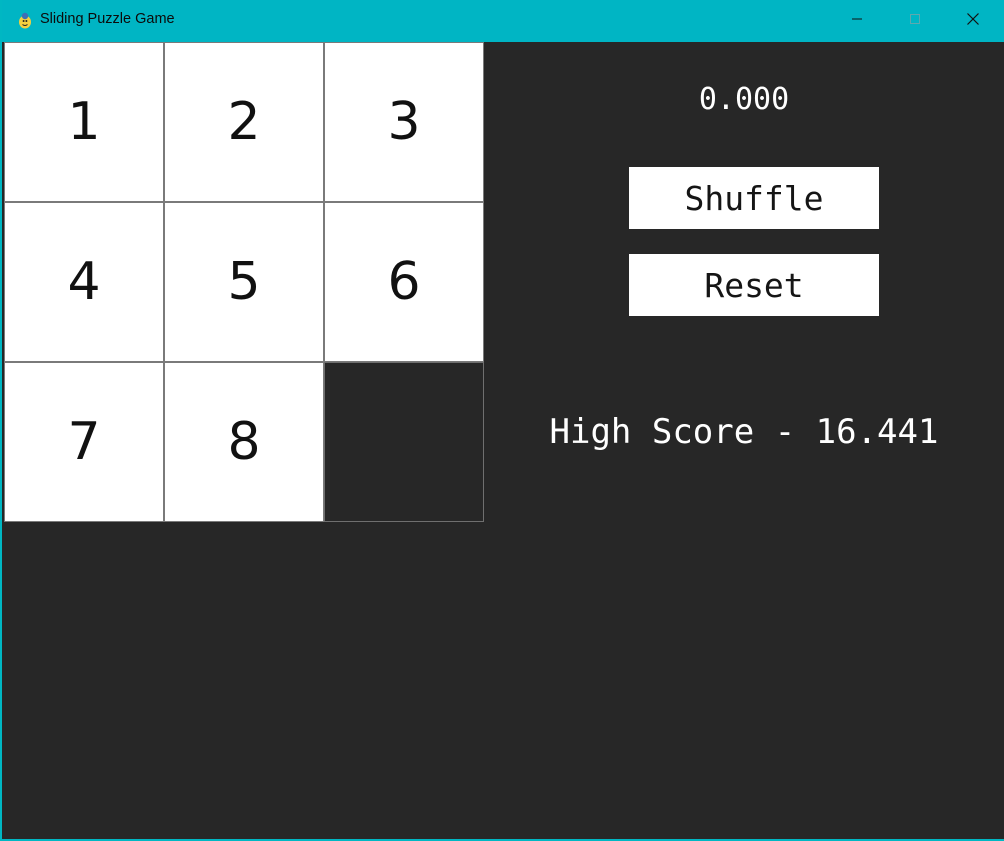  I want to click on maximize-icon, so click(915, 21).